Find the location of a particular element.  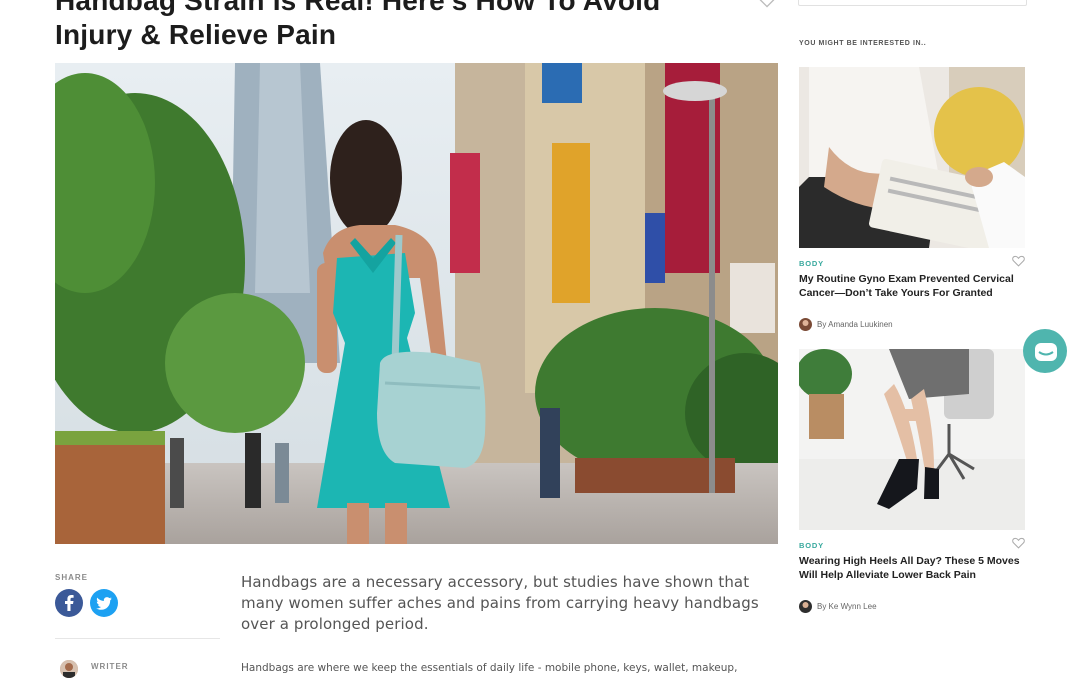

facebook-icon is located at coordinates (69, 603).